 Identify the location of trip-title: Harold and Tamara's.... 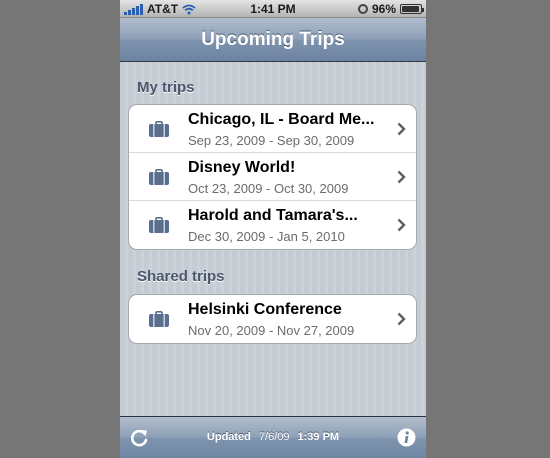
(273, 215).